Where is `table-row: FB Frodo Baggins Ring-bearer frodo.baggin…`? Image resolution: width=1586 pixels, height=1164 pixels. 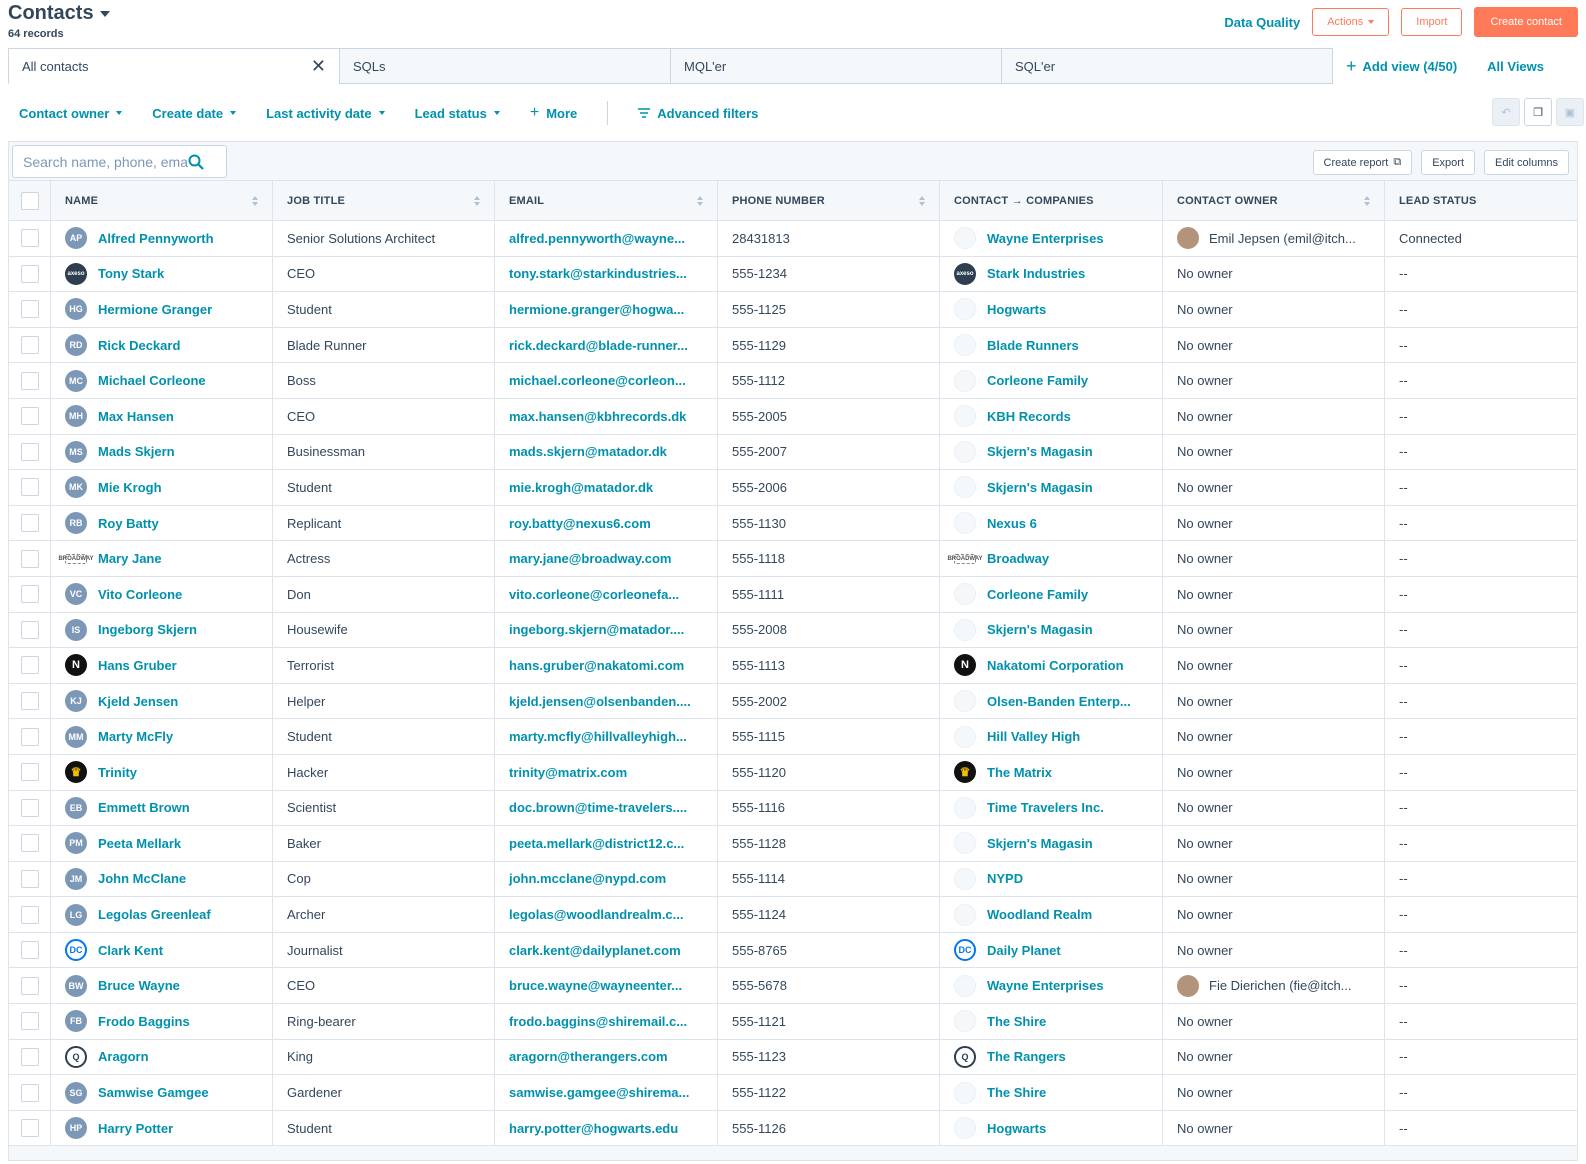 table-row: FB Frodo Baggins Ring-bearer frodo.baggin… is located at coordinates (793, 1021).